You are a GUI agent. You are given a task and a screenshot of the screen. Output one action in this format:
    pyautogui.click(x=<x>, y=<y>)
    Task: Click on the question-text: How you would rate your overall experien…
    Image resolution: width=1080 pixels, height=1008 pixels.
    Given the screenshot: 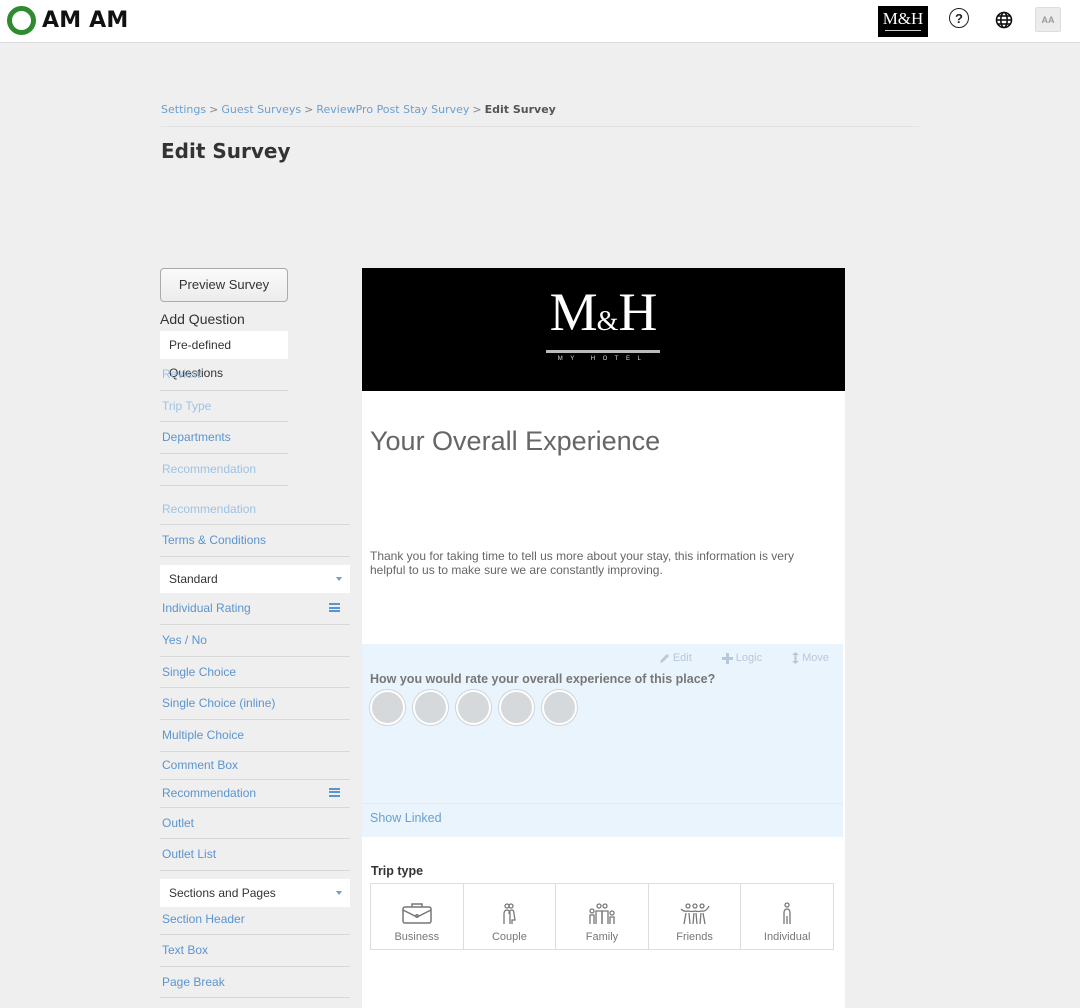 What is the action you would take?
    pyautogui.click(x=543, y=679)
    